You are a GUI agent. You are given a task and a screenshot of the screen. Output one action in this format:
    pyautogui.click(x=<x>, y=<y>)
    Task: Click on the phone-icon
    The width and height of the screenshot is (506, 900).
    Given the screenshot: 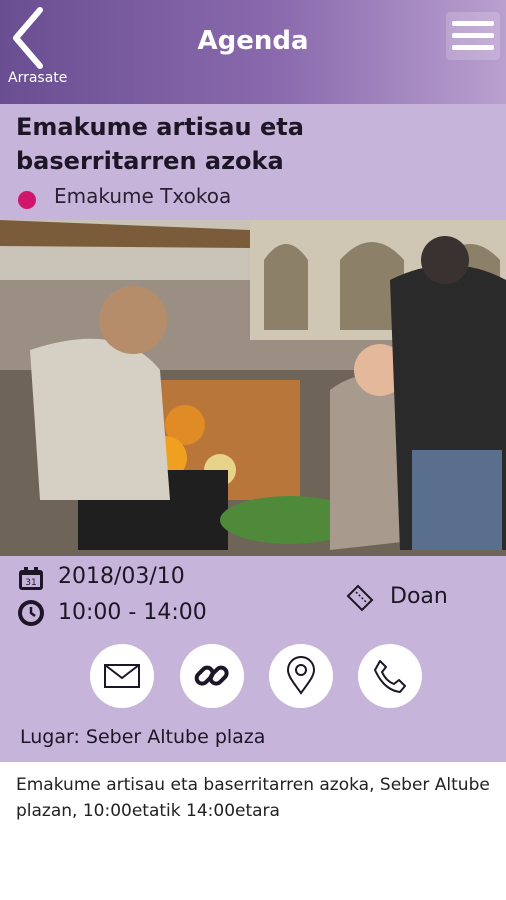 What is the action you would take?
    pyautogui.click(x=390, y=676)
    